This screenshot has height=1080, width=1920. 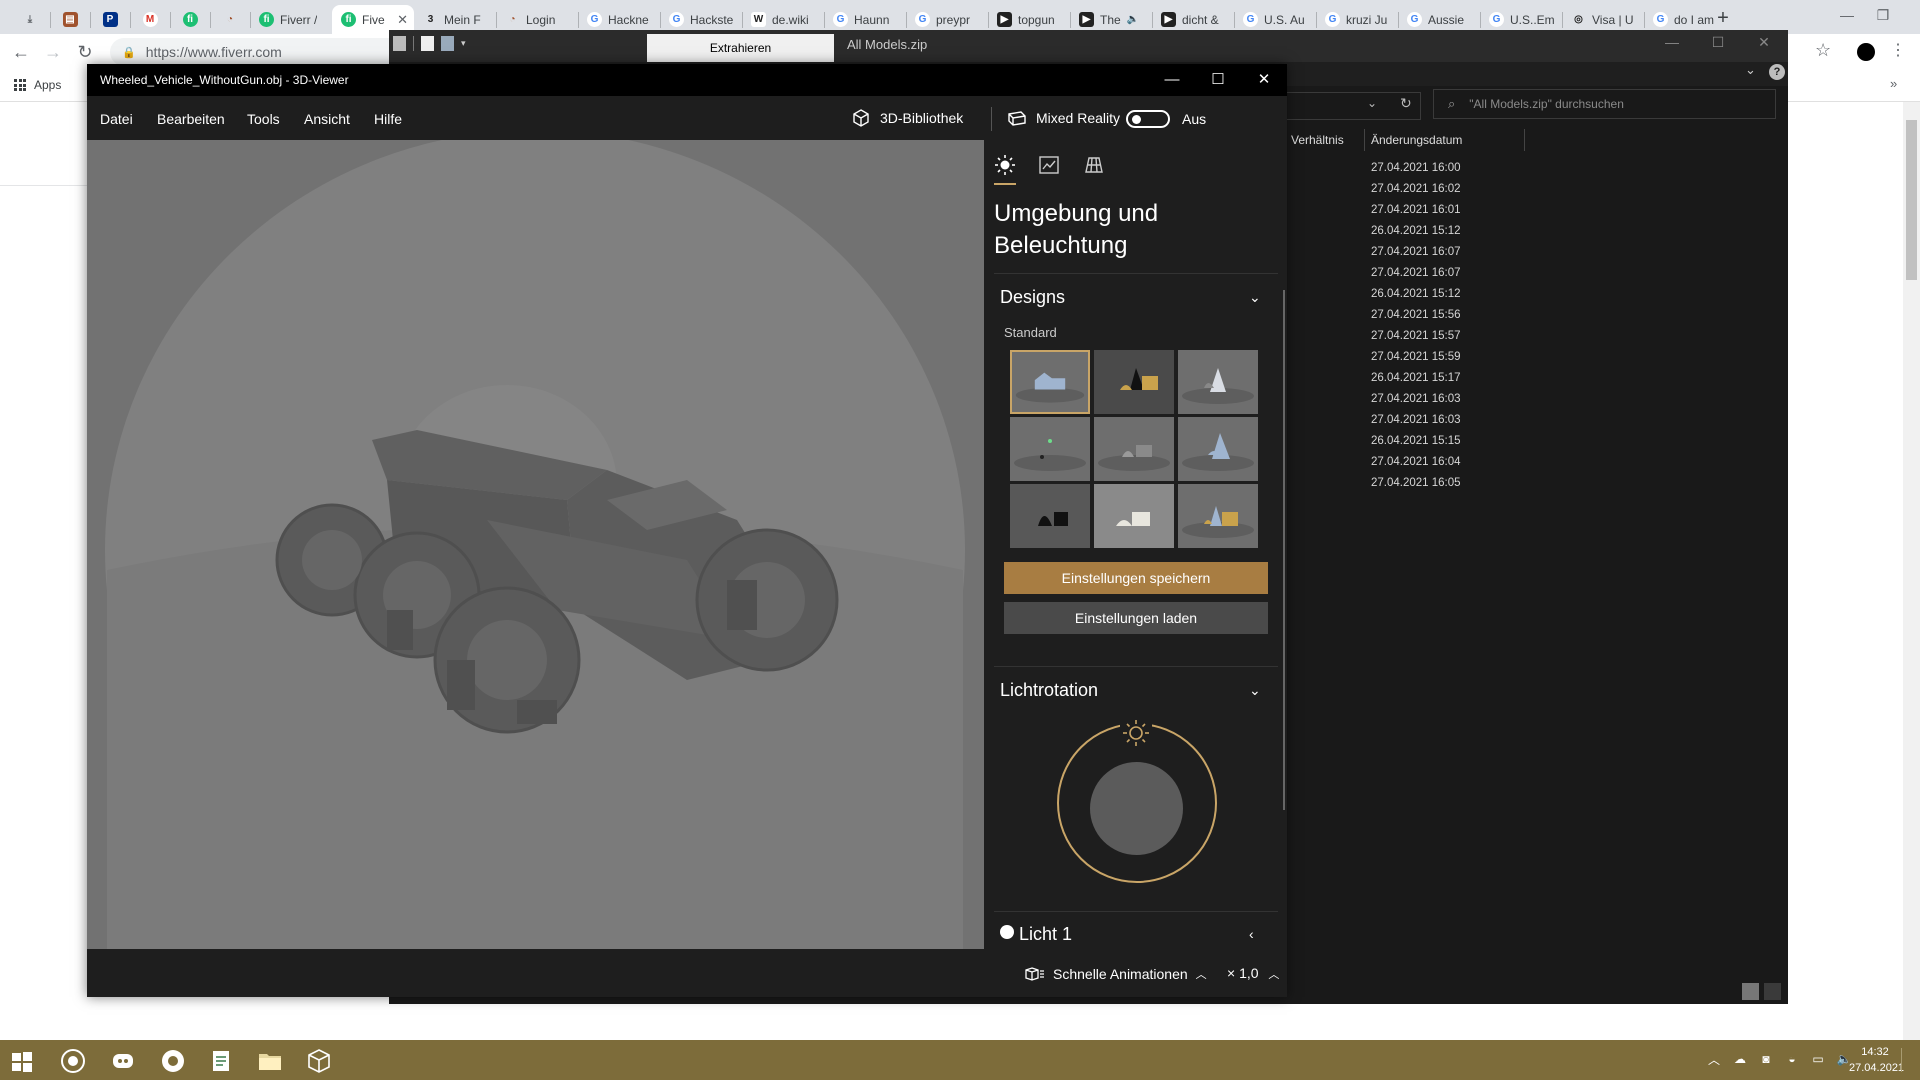 What do you see at coordinates (1136, 733) in the screenshot?
I see `light-sun-handle-icon` at bounding box center [1136, 733].